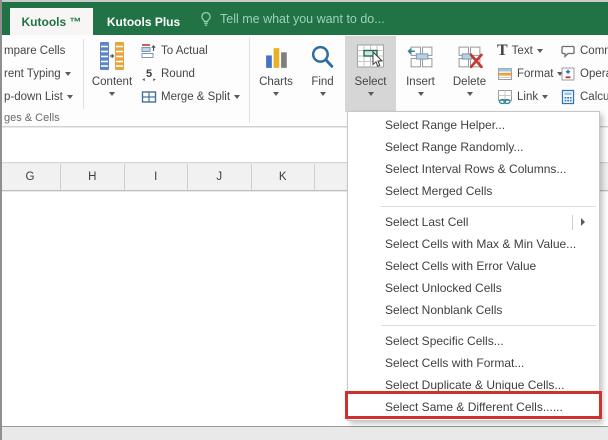  I want to click on ribbon-group-label: ges & Cells, so click(32, 118).